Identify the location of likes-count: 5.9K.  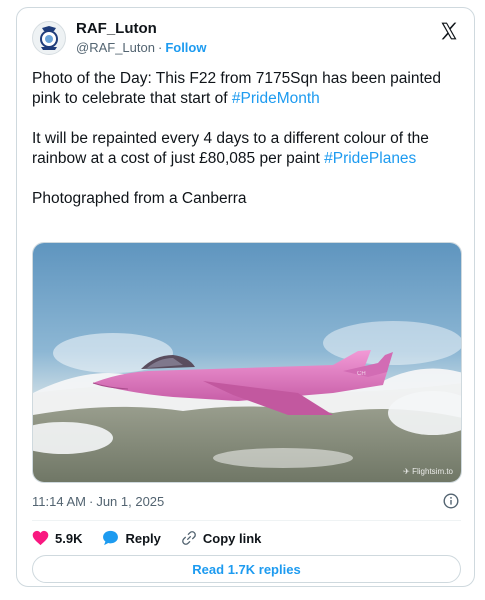
(69, 538).